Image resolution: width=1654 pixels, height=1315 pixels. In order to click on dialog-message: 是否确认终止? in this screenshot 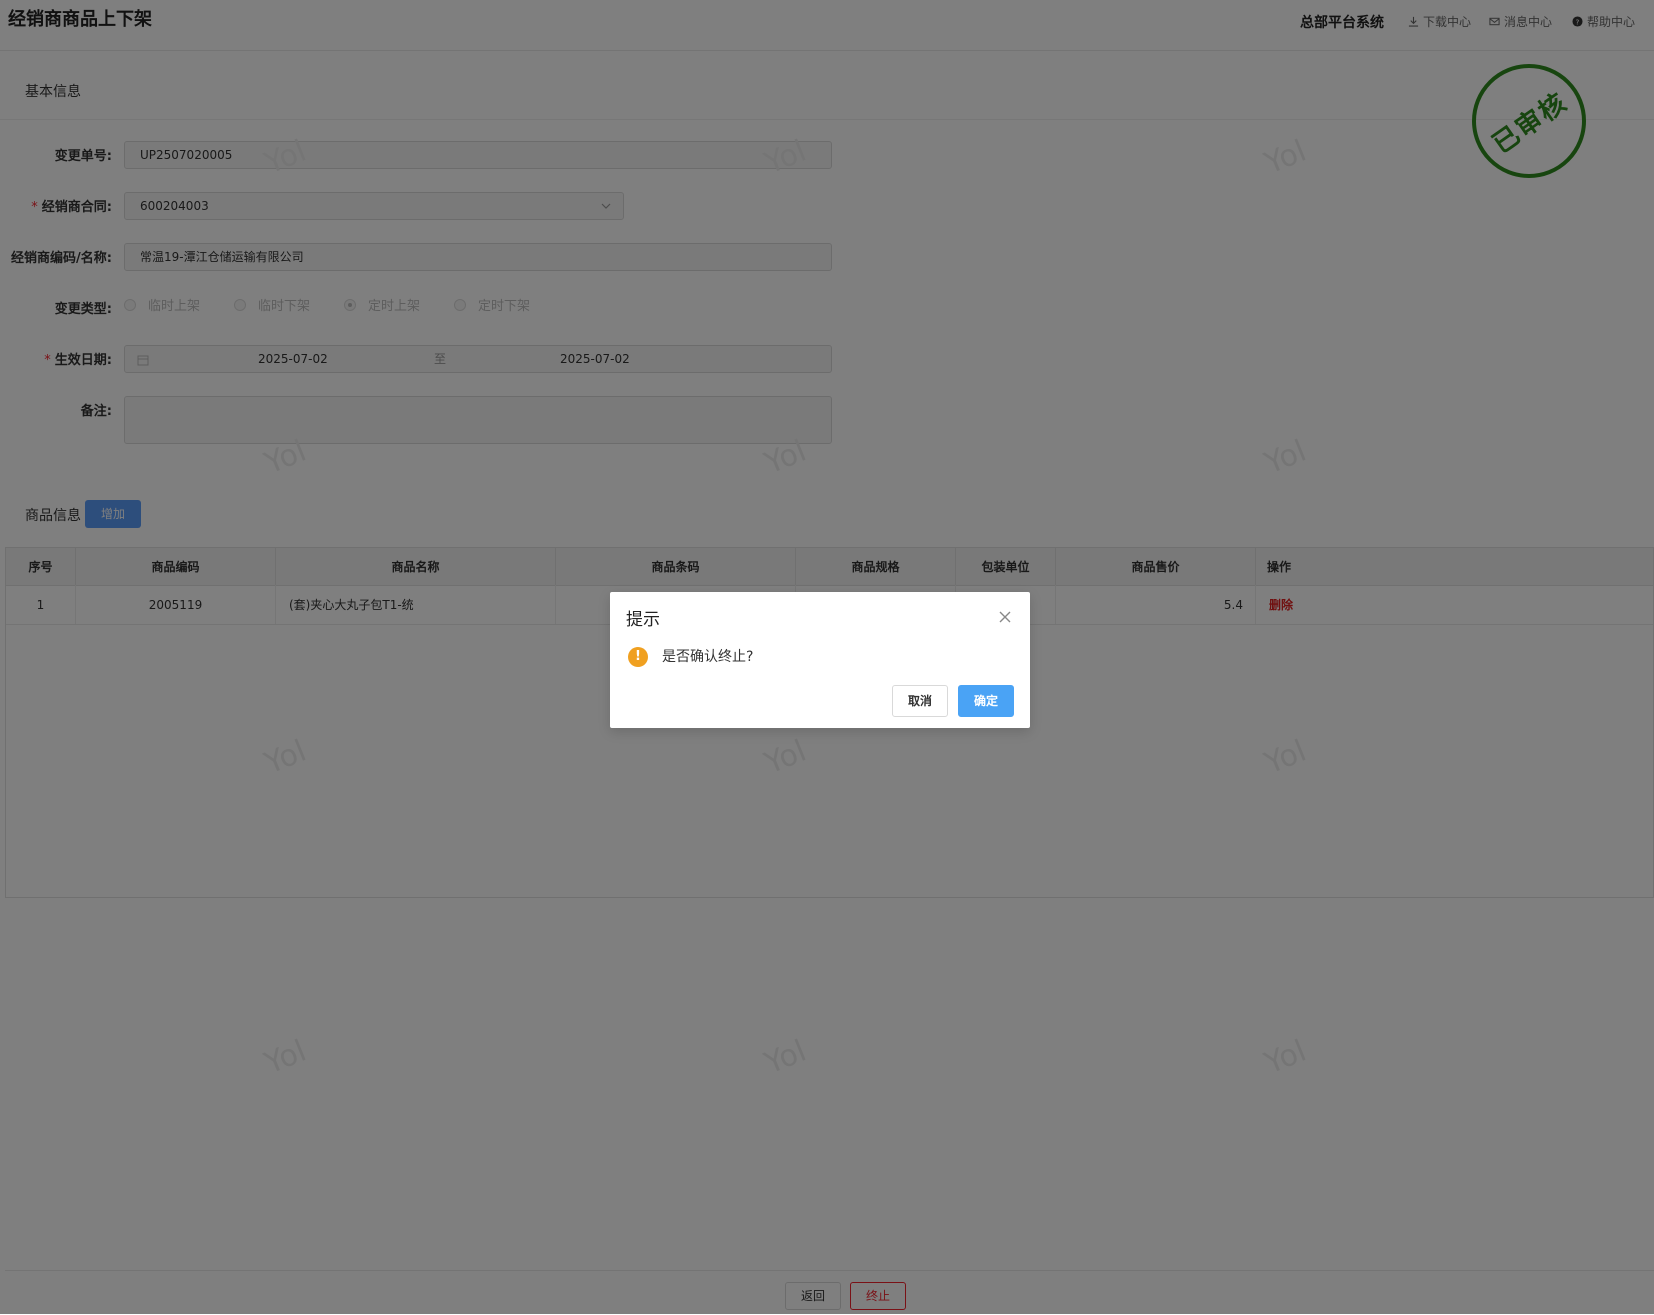, I will do `click(708, 657)`.